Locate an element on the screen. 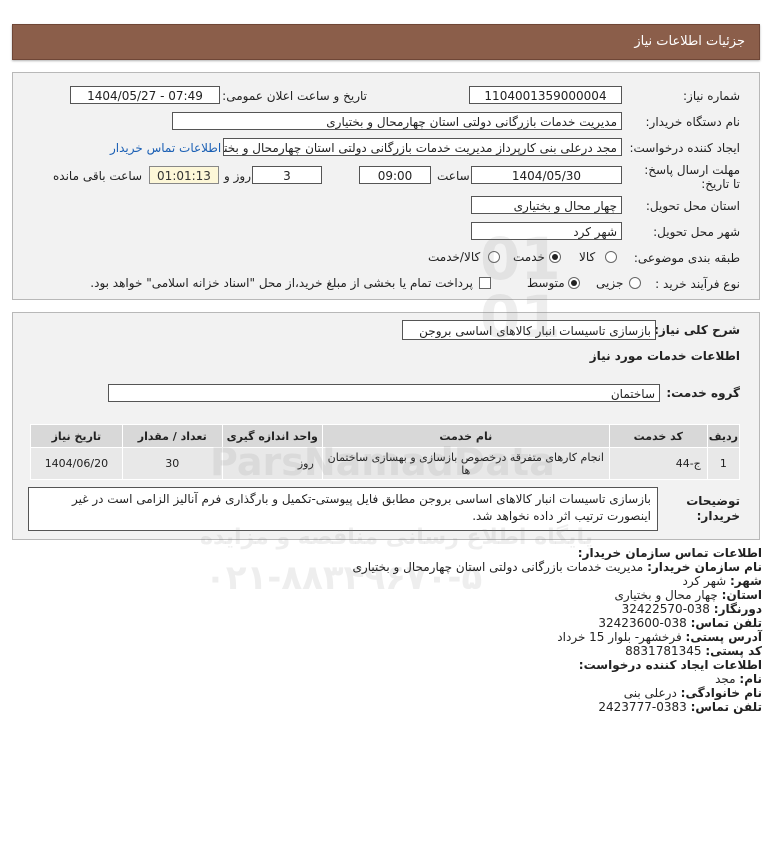  process-option-medium: متوسط is located at coordinates (546, 283).